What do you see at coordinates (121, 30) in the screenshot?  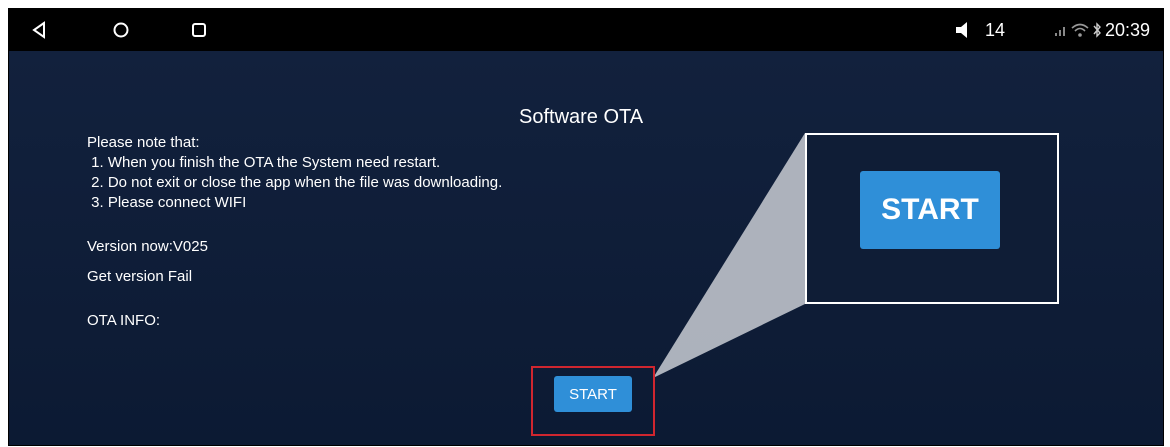 I see `home-nav-icon` at bounding box center [121, 30].